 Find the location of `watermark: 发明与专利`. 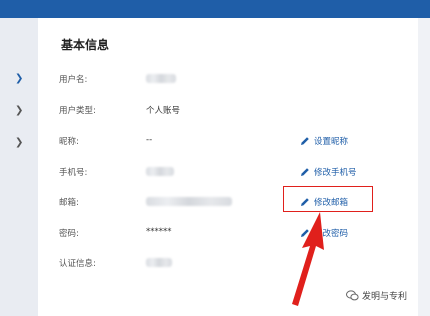

watermark: 发明与专利 is located at coordinates (376, 295).